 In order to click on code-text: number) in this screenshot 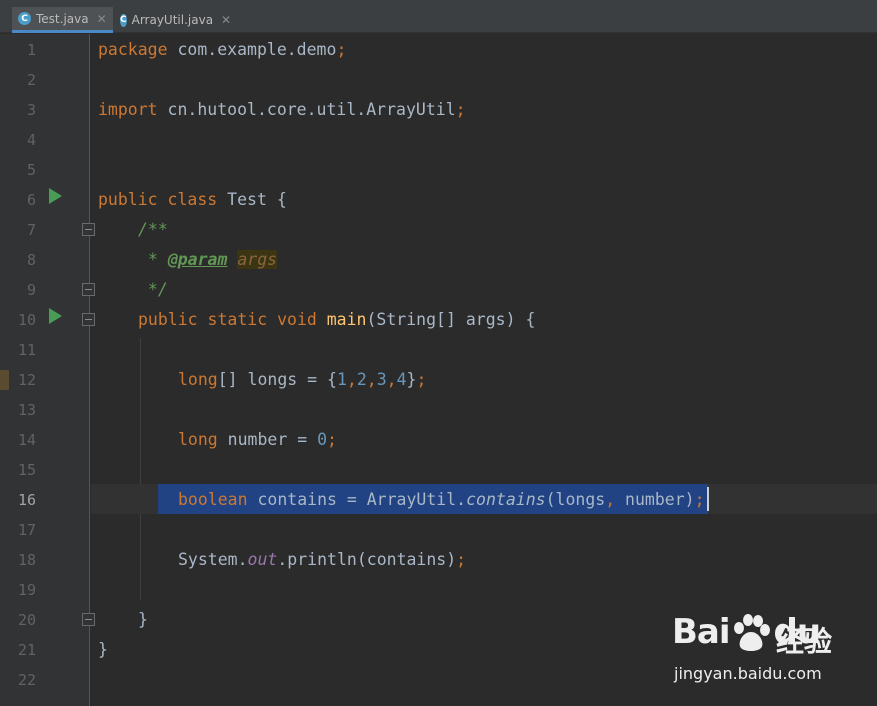, I will do `click(655, 499)`.